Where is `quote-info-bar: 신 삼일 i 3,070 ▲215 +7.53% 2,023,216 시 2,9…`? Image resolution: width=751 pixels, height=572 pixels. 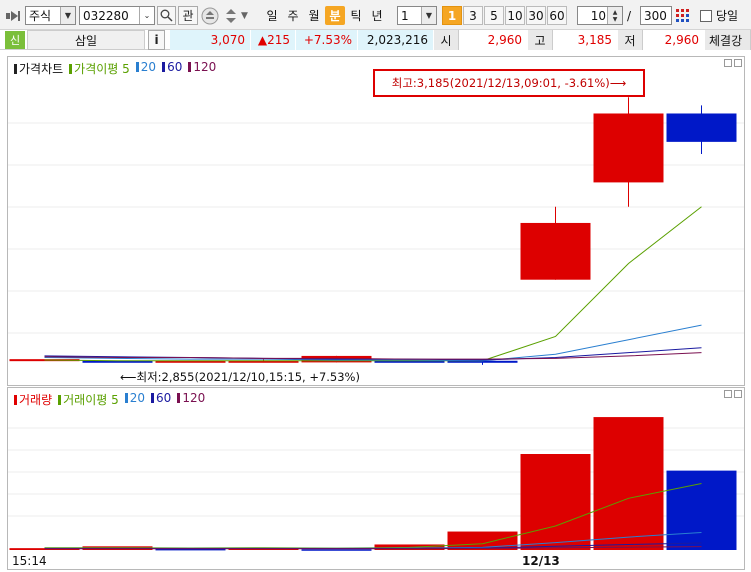
quote-info-bar: 신 삼일 i 3,070 ▲215 +7.53% 2,023,216 시 2,9… is located at coordinates (375, 40).